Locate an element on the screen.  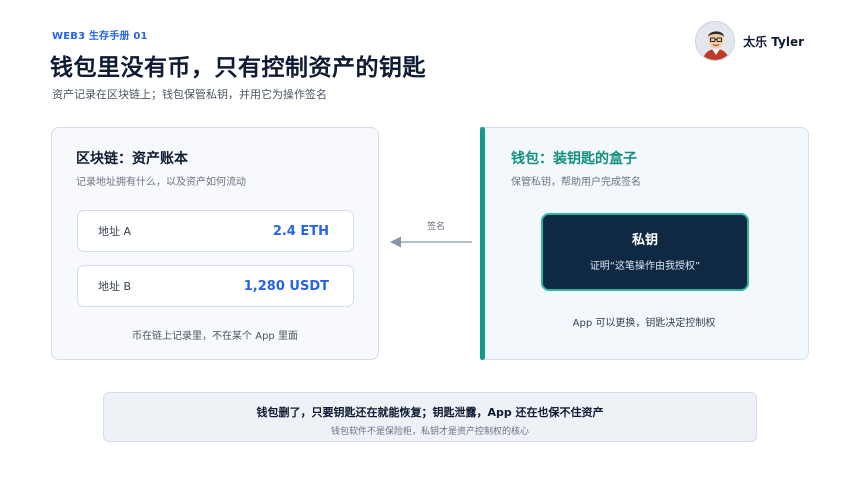
ledger-card-title: 区块链：资产账本 is located at coordinates (132, 159).